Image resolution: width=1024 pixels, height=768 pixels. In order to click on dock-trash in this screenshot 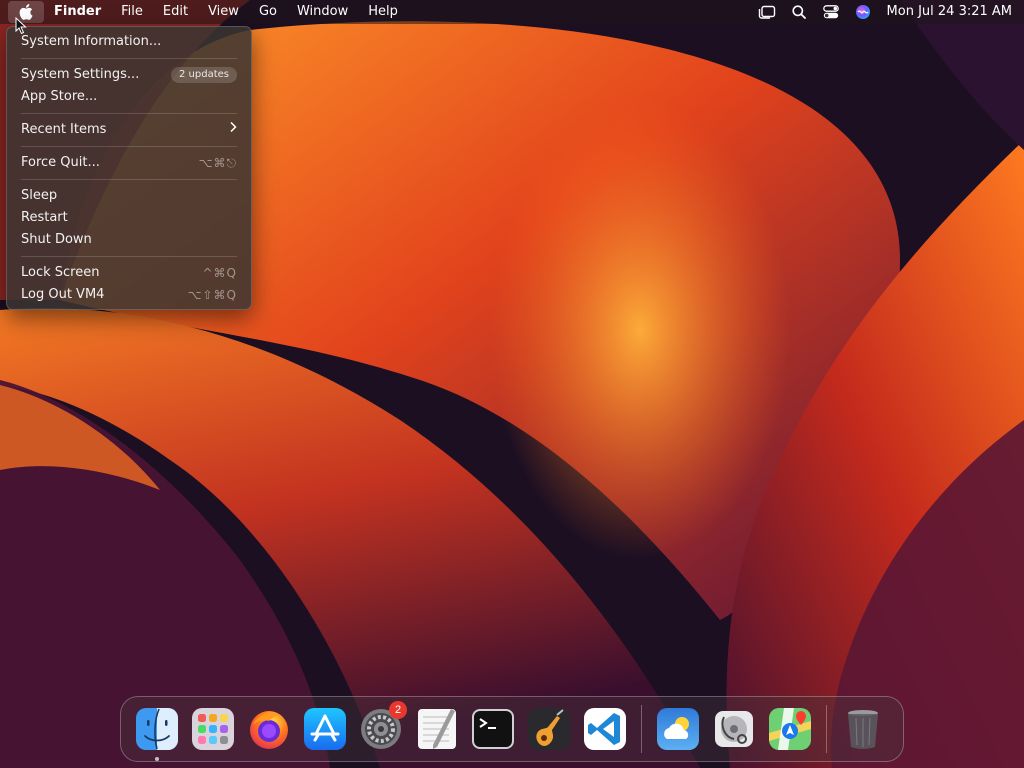, I will do `click(863, 729)`.